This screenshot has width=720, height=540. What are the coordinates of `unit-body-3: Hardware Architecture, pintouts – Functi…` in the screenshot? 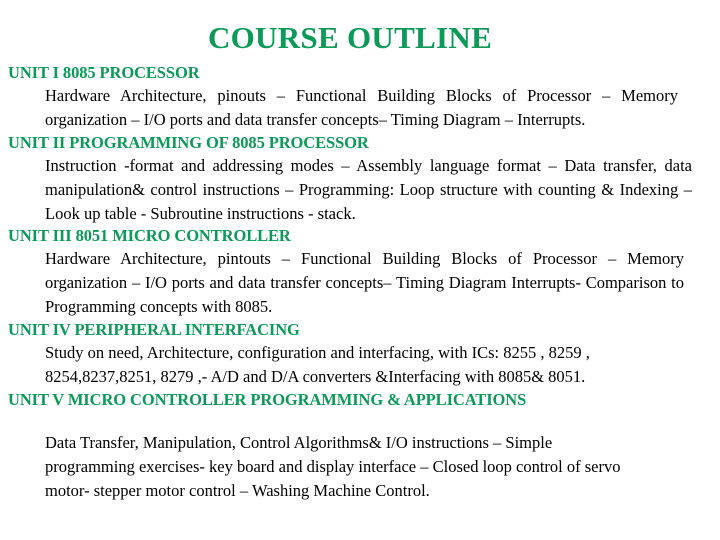 It's located at (364, 283).